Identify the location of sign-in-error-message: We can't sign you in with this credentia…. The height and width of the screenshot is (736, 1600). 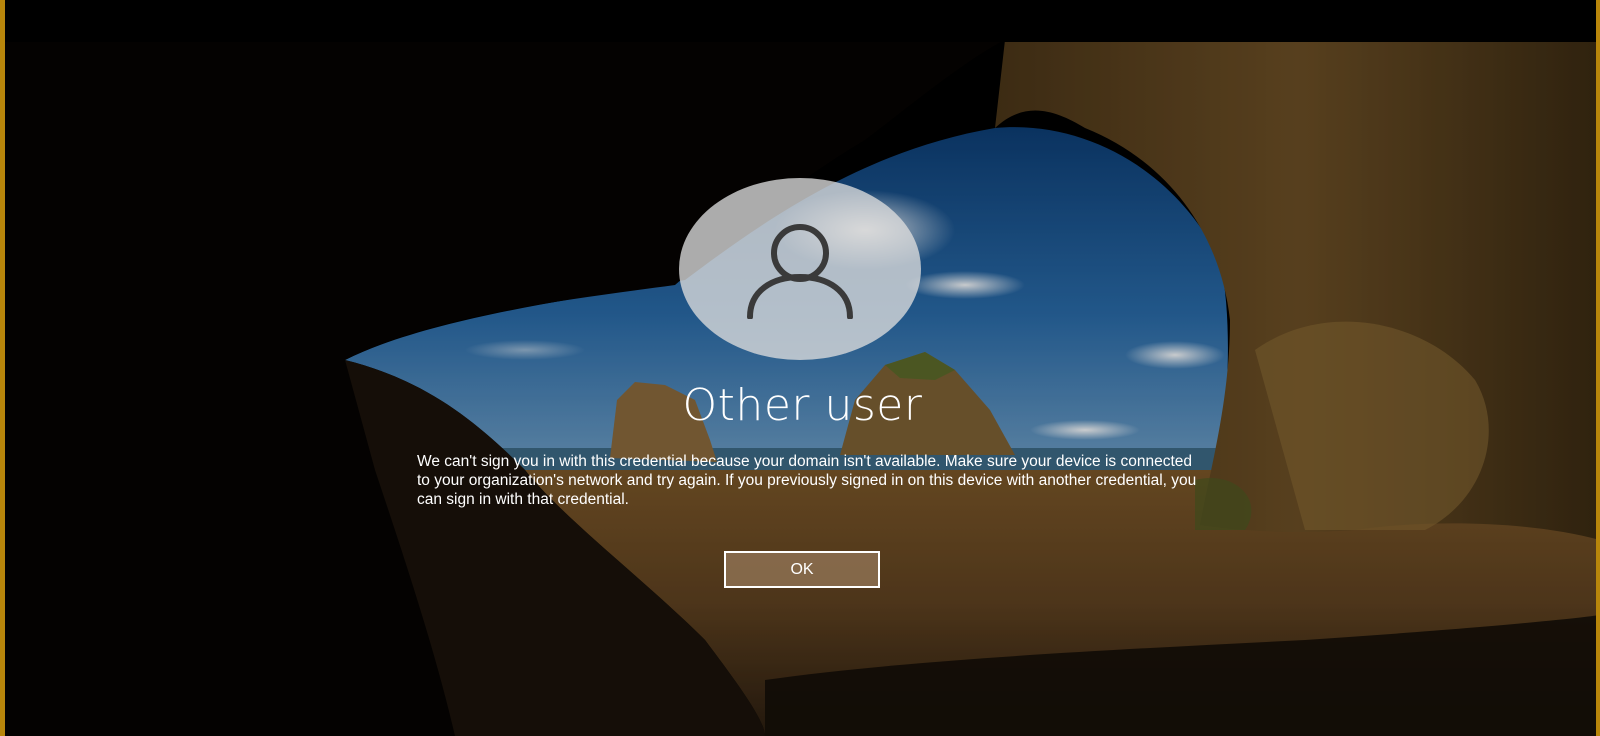
(807, 480).